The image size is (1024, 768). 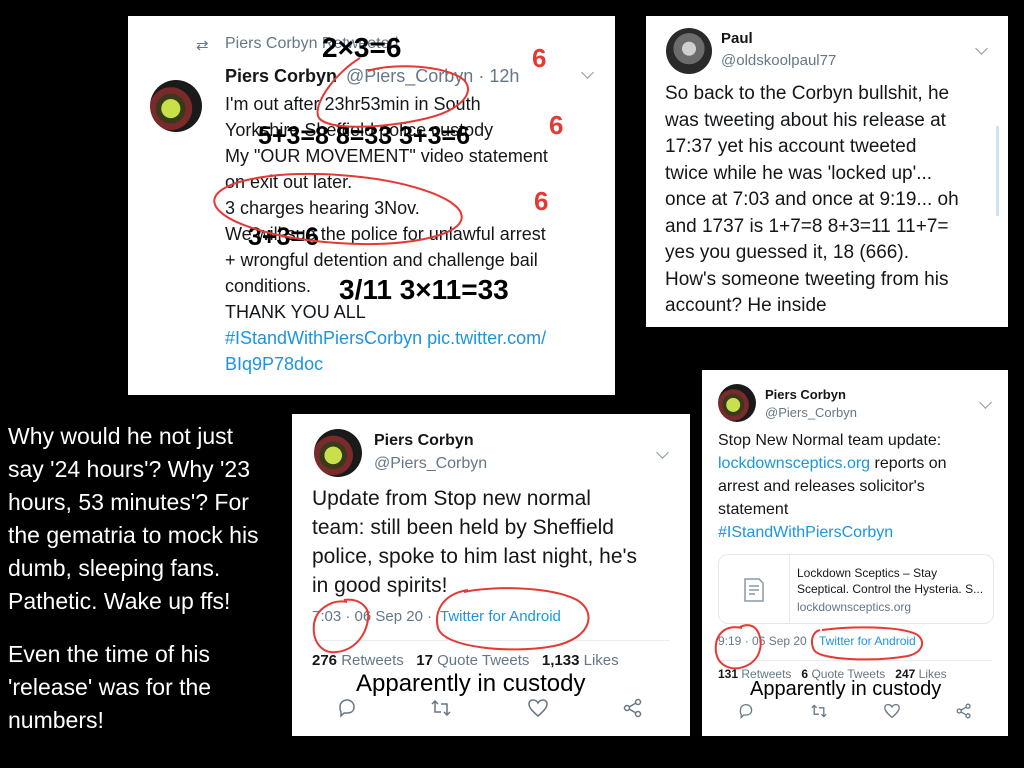 What do you see at coordinates (475, 556) in the screenshot?
I see `tweet-line: police, spoke to him last night, he's` at bounding box center [475, 556].